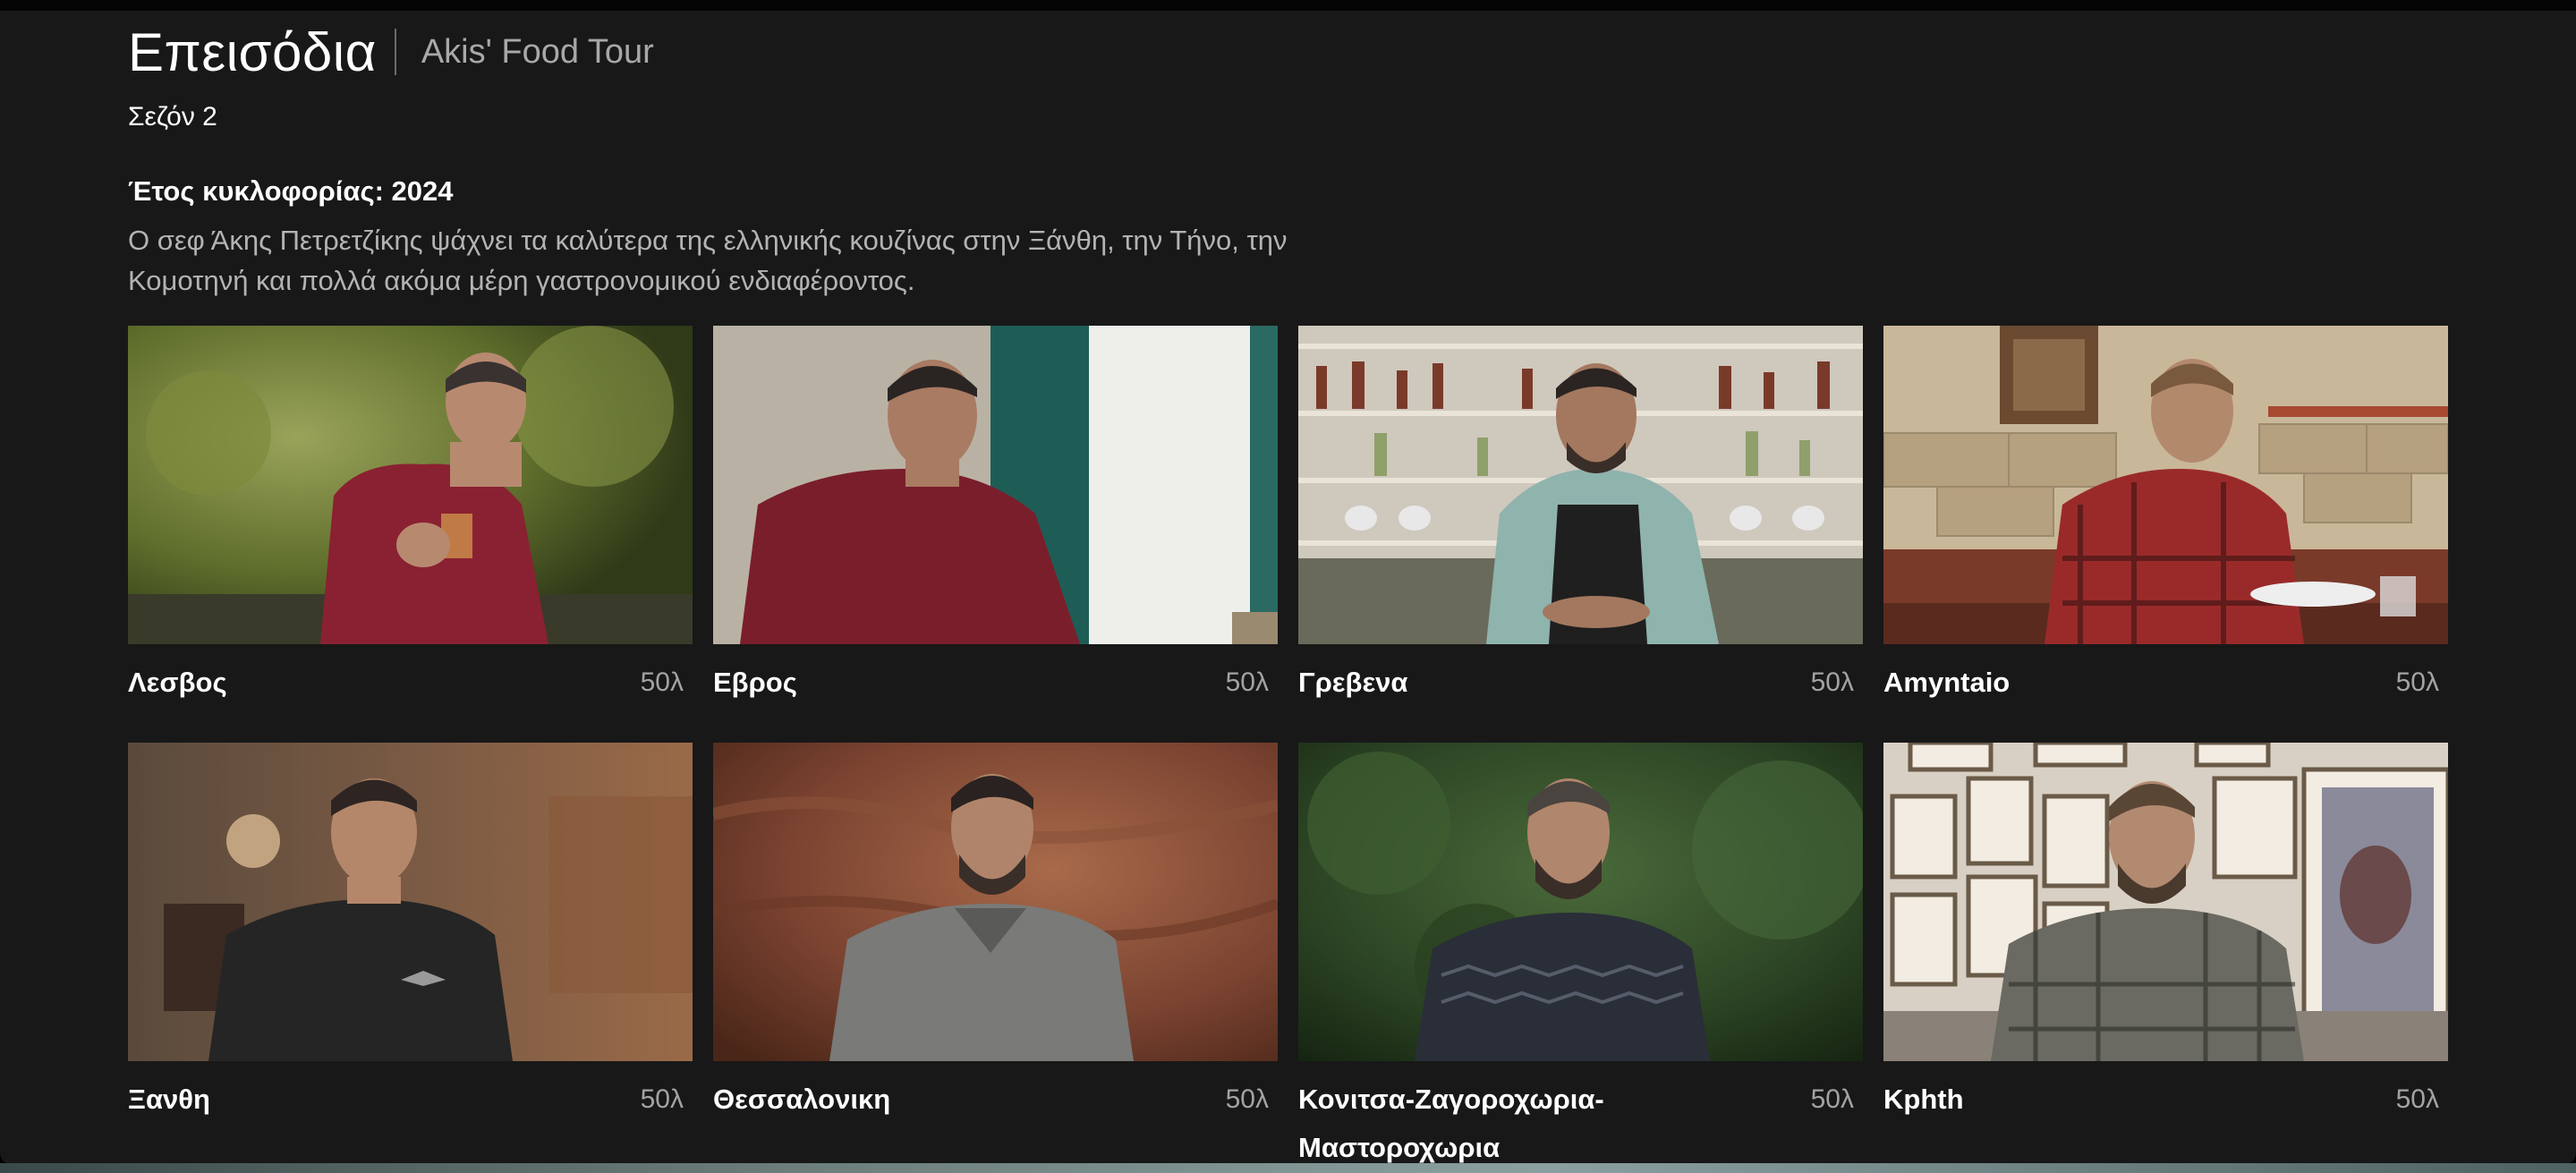 This screenshot has width=2576, height=1173. I want to click on episode-title: Θεσσαλονικη, so click(802, 1100).